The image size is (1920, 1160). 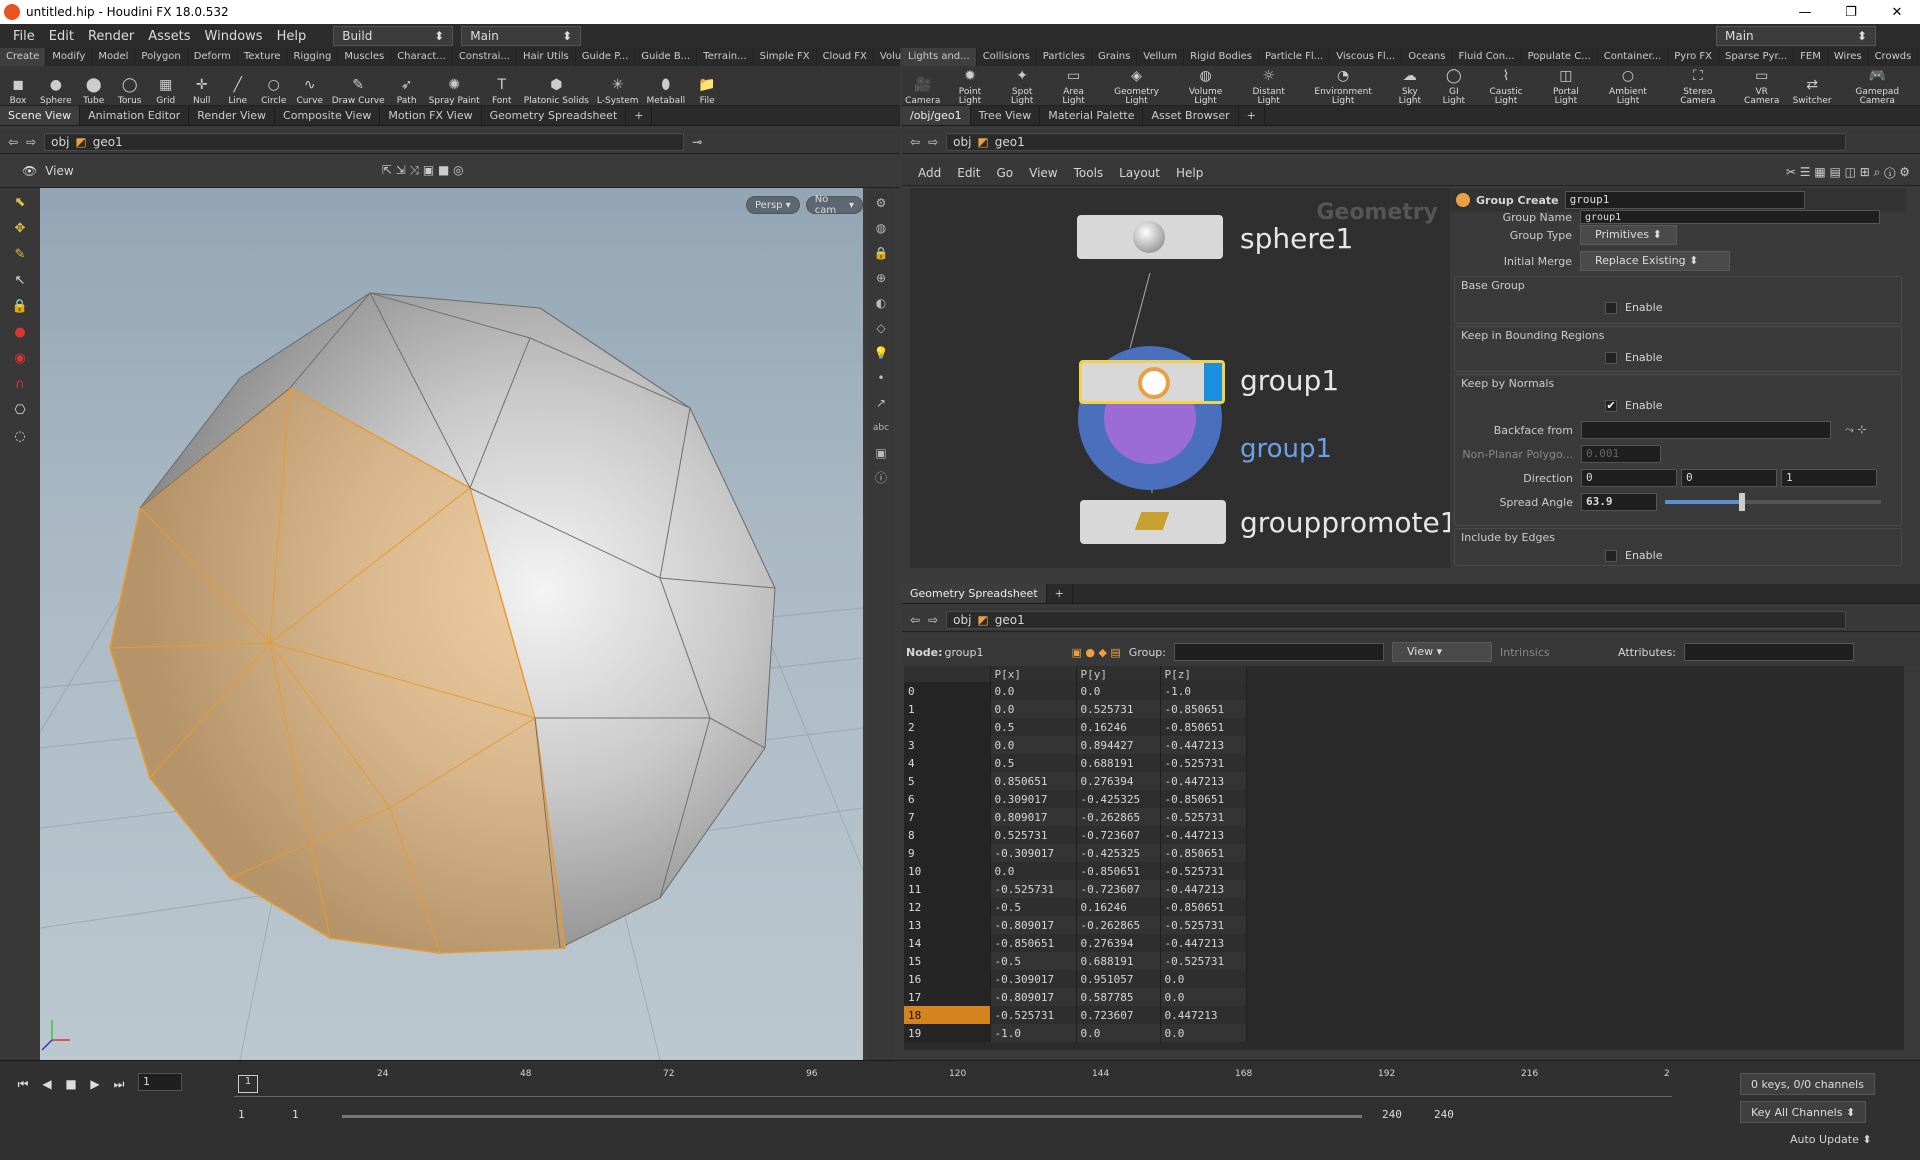 I want to click on row-index: 3, so click(x=947, y=745).